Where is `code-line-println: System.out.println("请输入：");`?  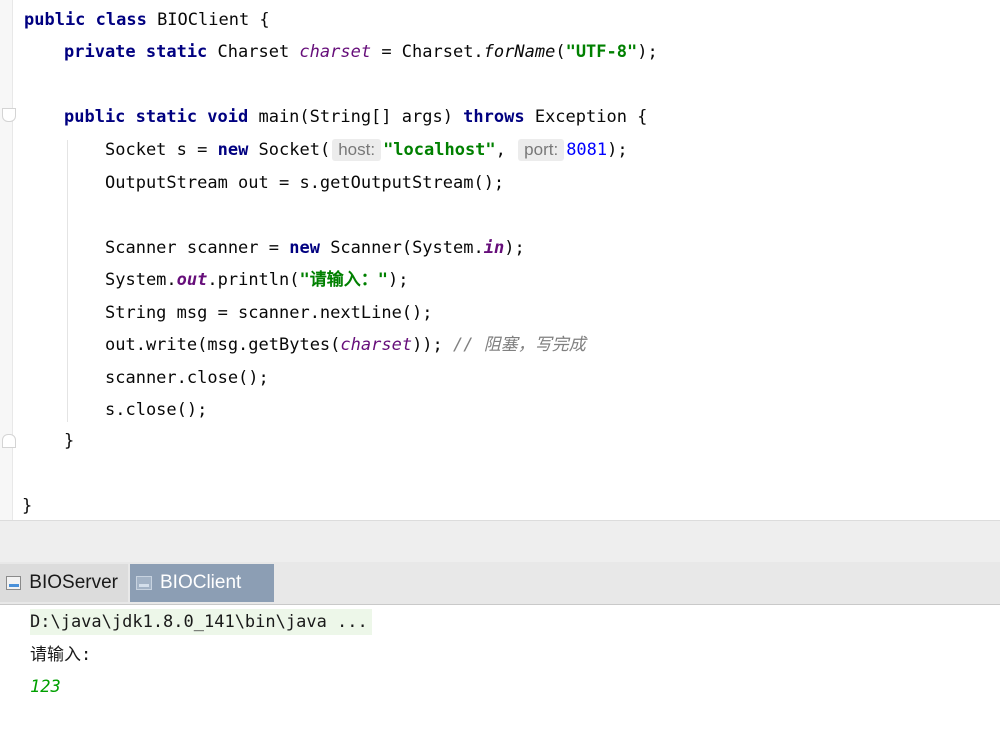
code-line-println: System.out.println("请输入："); is located at coordinates (257, 280).